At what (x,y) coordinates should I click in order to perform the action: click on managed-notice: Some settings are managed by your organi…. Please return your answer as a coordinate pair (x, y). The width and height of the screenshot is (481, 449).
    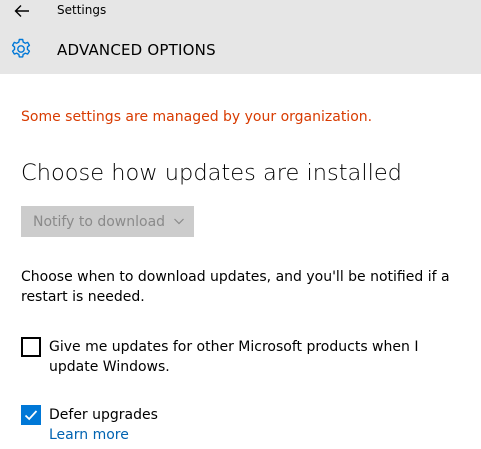
    Looking at the image, I should click on (197, 117).